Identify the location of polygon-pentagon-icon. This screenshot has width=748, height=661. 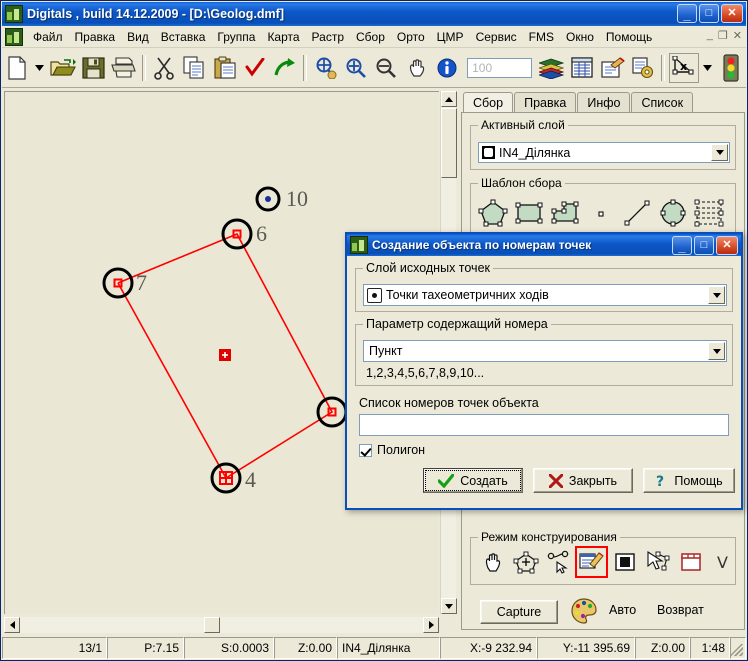
(493, 213).